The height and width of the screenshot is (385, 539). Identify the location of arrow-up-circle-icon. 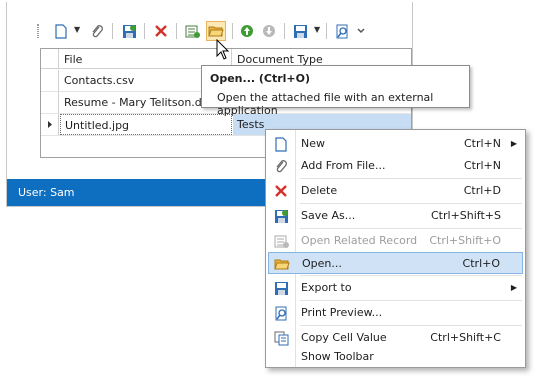
(247, 31).